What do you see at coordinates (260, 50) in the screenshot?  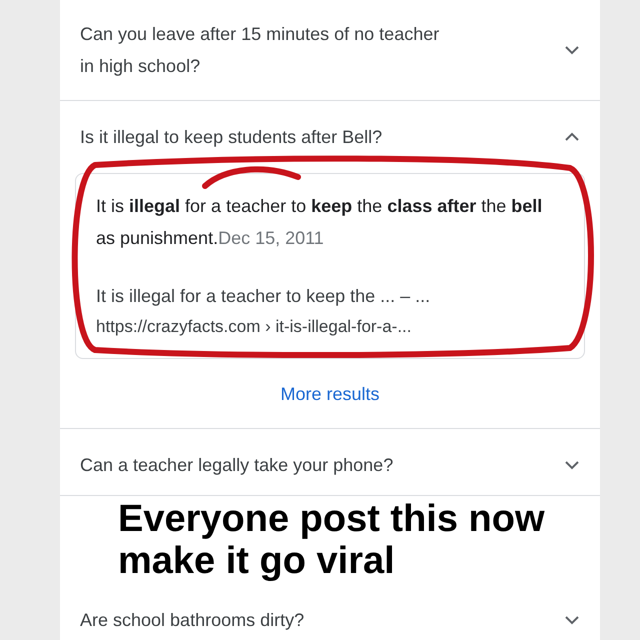 I see `question-text: Can you leave after 15 minutes of no teacher in high school?` at bounding box center [260, 50].